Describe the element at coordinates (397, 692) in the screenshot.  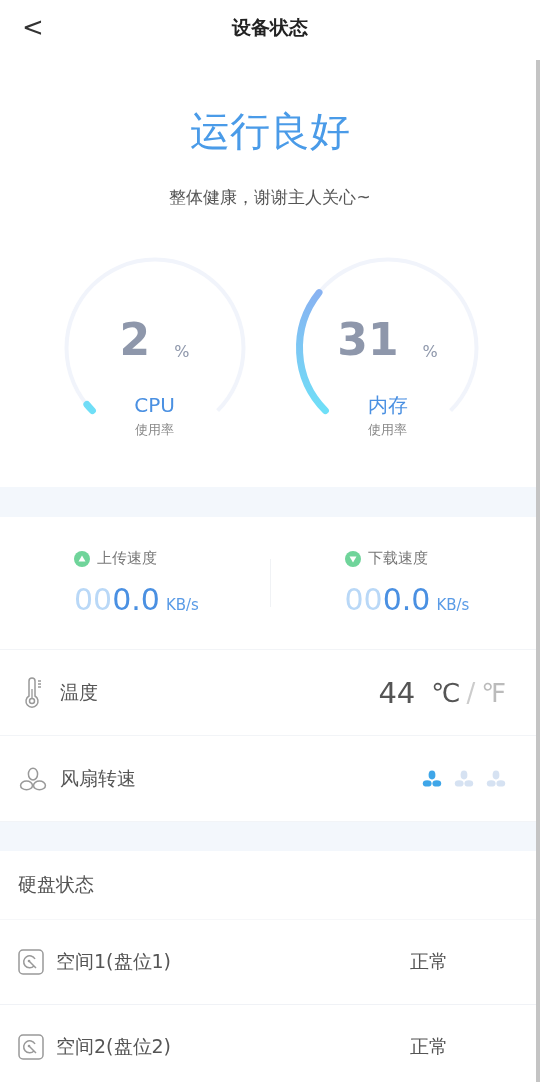
I see `temperature-value: 44` at that location.